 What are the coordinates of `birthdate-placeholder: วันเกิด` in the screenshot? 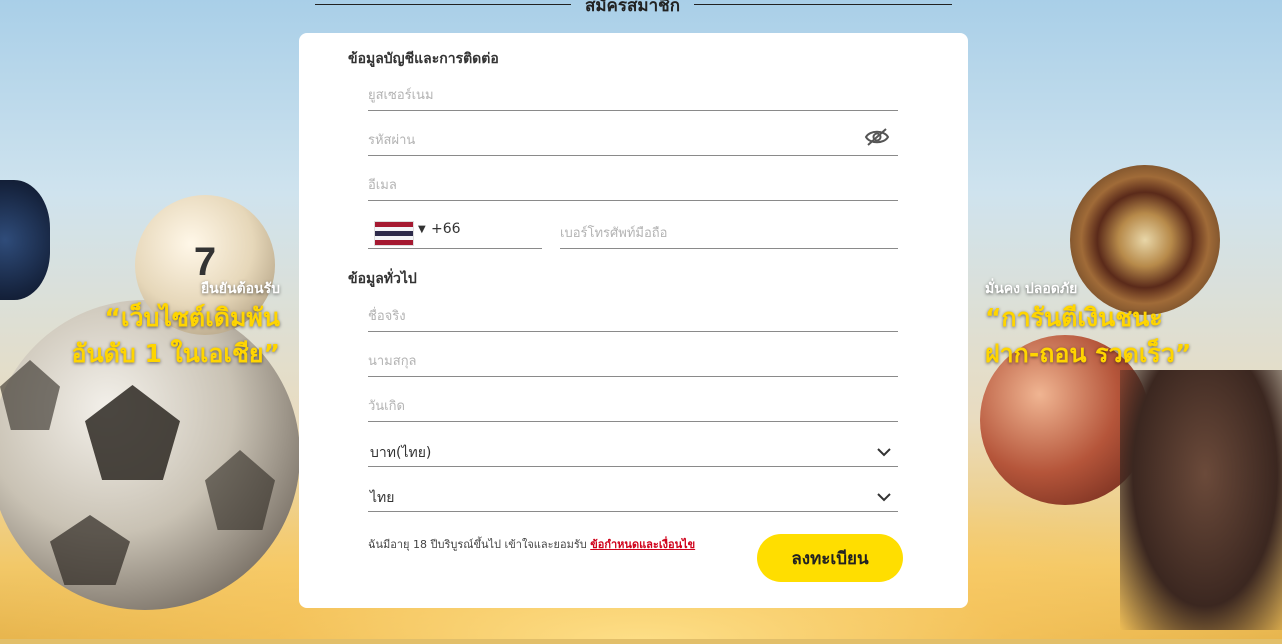 It's located at (386, 406).